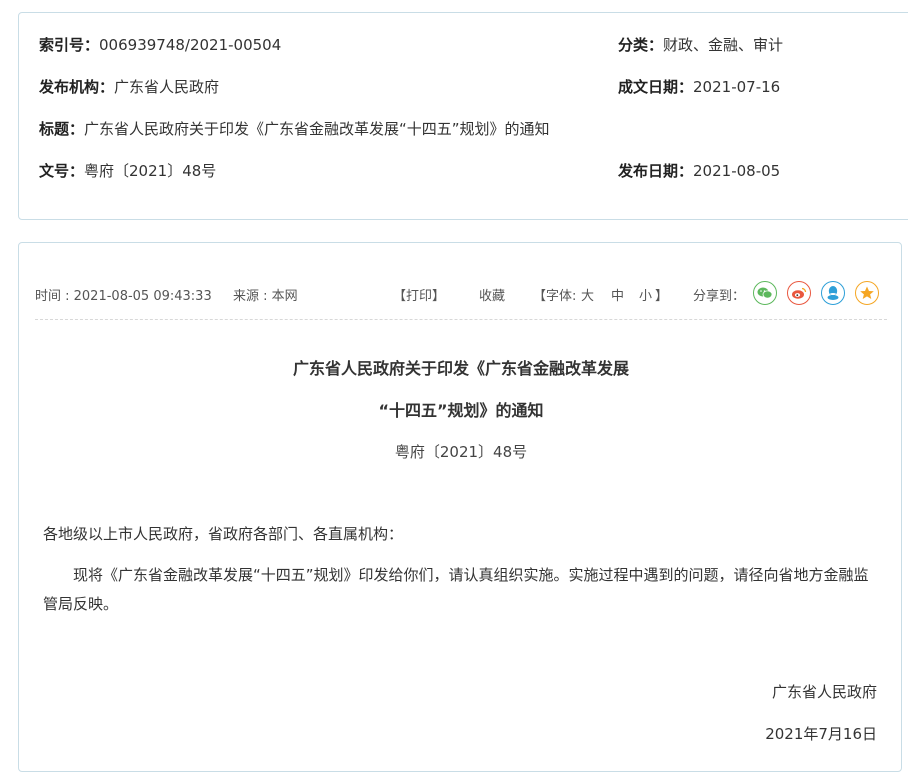  I want to click on category-row: 分类：财政、金融、审计, so click(700, 45).